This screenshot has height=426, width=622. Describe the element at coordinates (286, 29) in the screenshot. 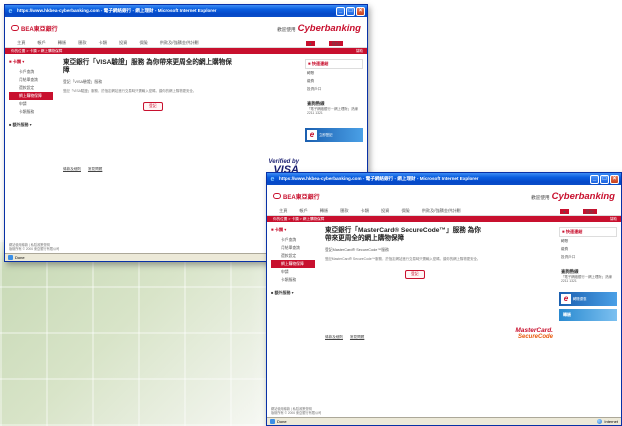

I see `welcome-text: 歡迎使用` at that location.